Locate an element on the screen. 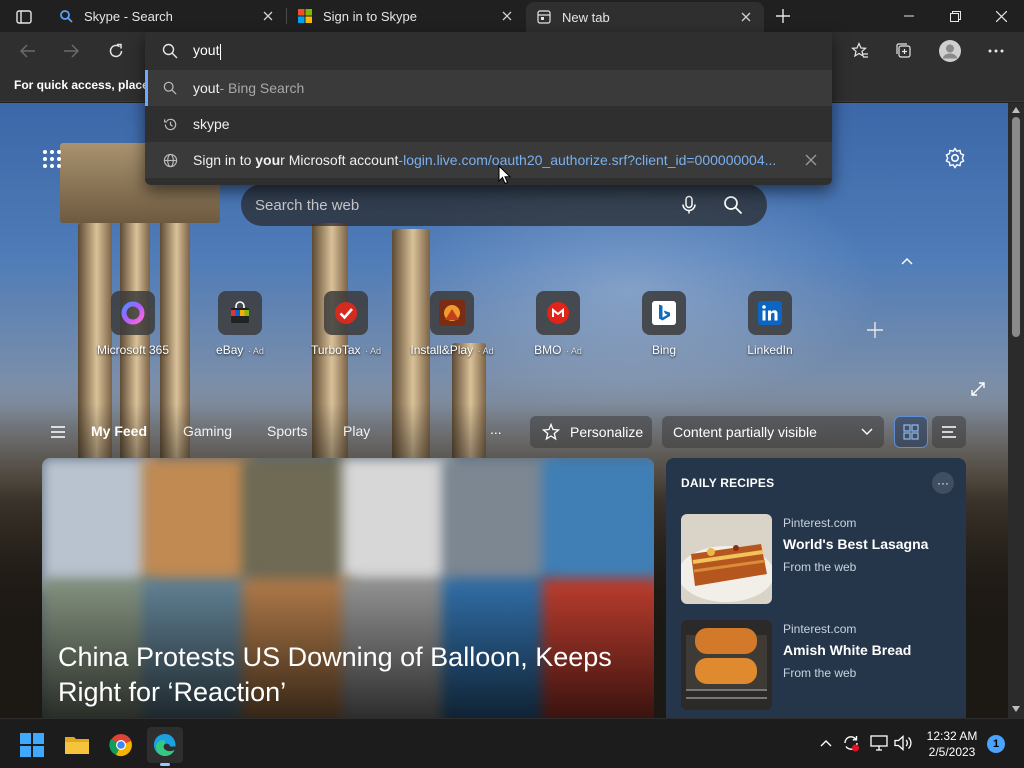 The image size is (1024, 768). remove-suggestion-icon is located at coordinates (811, 160).